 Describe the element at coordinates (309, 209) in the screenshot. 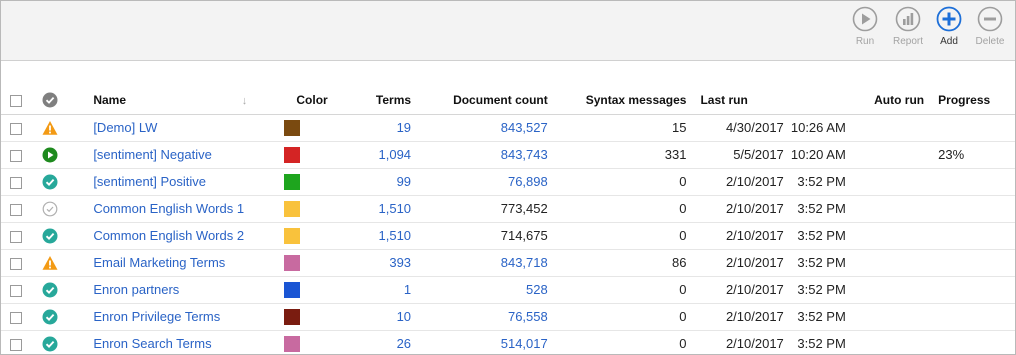

I see `row-color` at that location.